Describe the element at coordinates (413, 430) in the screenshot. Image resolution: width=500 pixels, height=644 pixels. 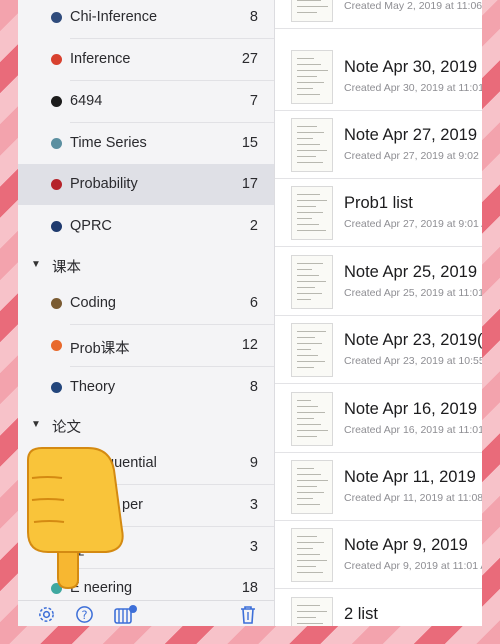
I see `note-created-date: Created Apr 16, 2019 at 11:01` at that location.